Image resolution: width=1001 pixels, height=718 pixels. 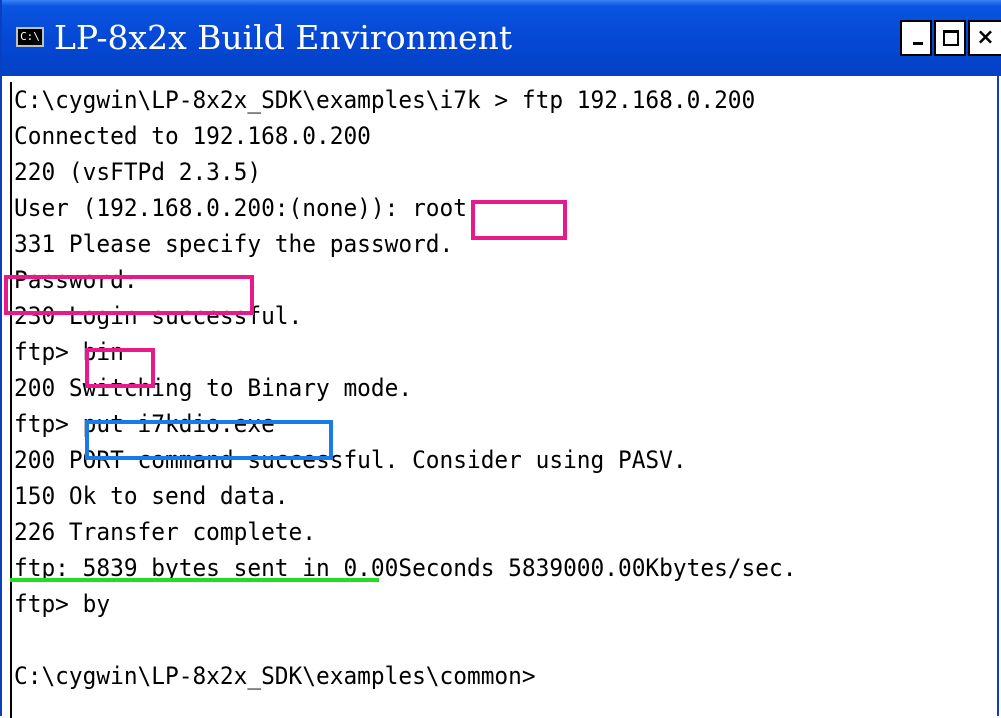 What do you see at coordinates (916, 38) in the screenshot?
I see `minimize-button` at bounding box center [916, 38].